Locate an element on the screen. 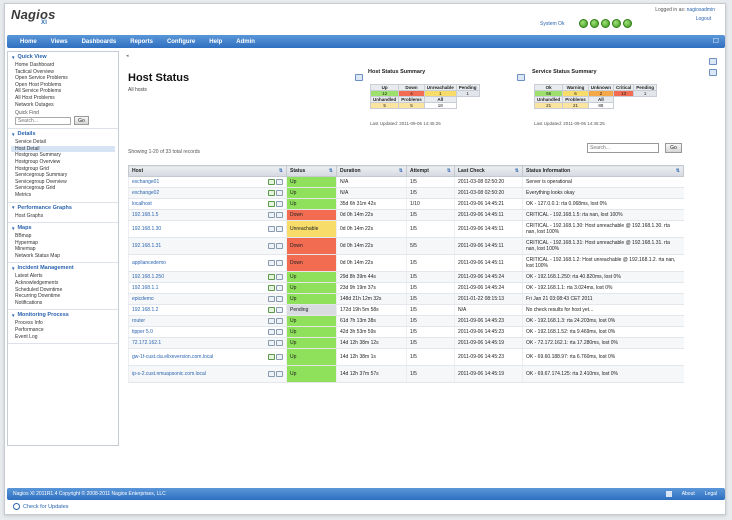 This screenshot has height=520, width=732. sidebar-link: Process Info is located at coordinates (63, 323).